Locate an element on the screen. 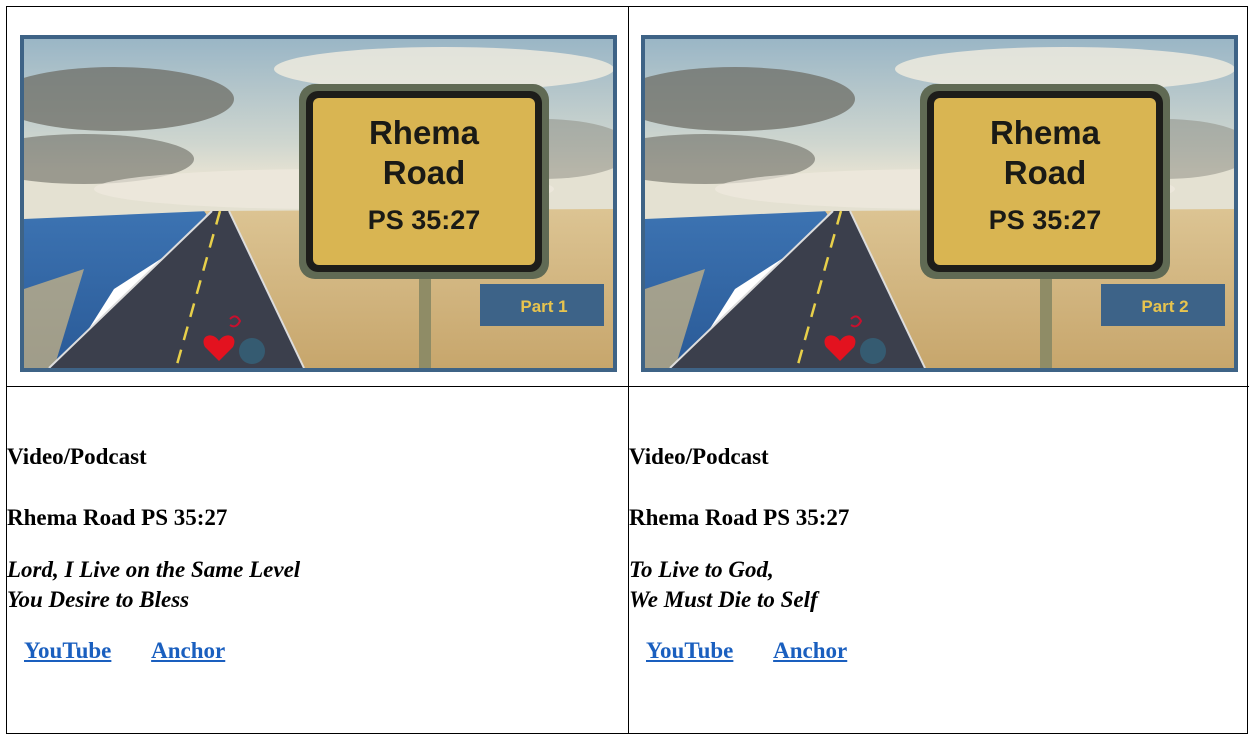  episode-subtitle-line-2: We Must Die to Self is located at coordinates (723, 599).